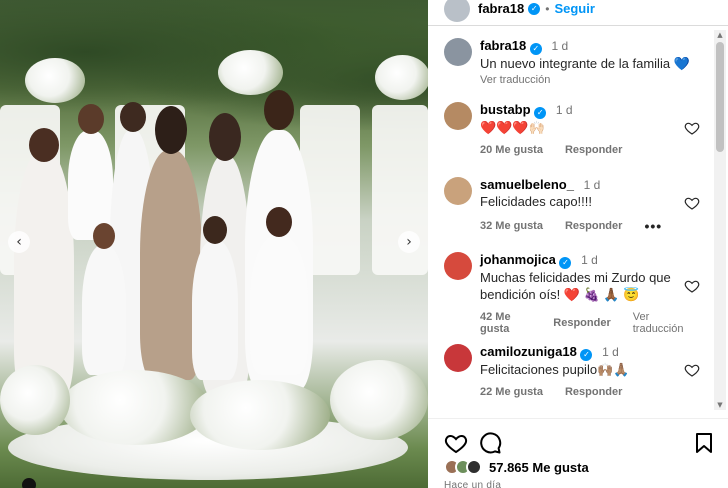 The width and height of the screenshot is (728, 488). I want to click on comment-username: fabra18, so click(503, 45).